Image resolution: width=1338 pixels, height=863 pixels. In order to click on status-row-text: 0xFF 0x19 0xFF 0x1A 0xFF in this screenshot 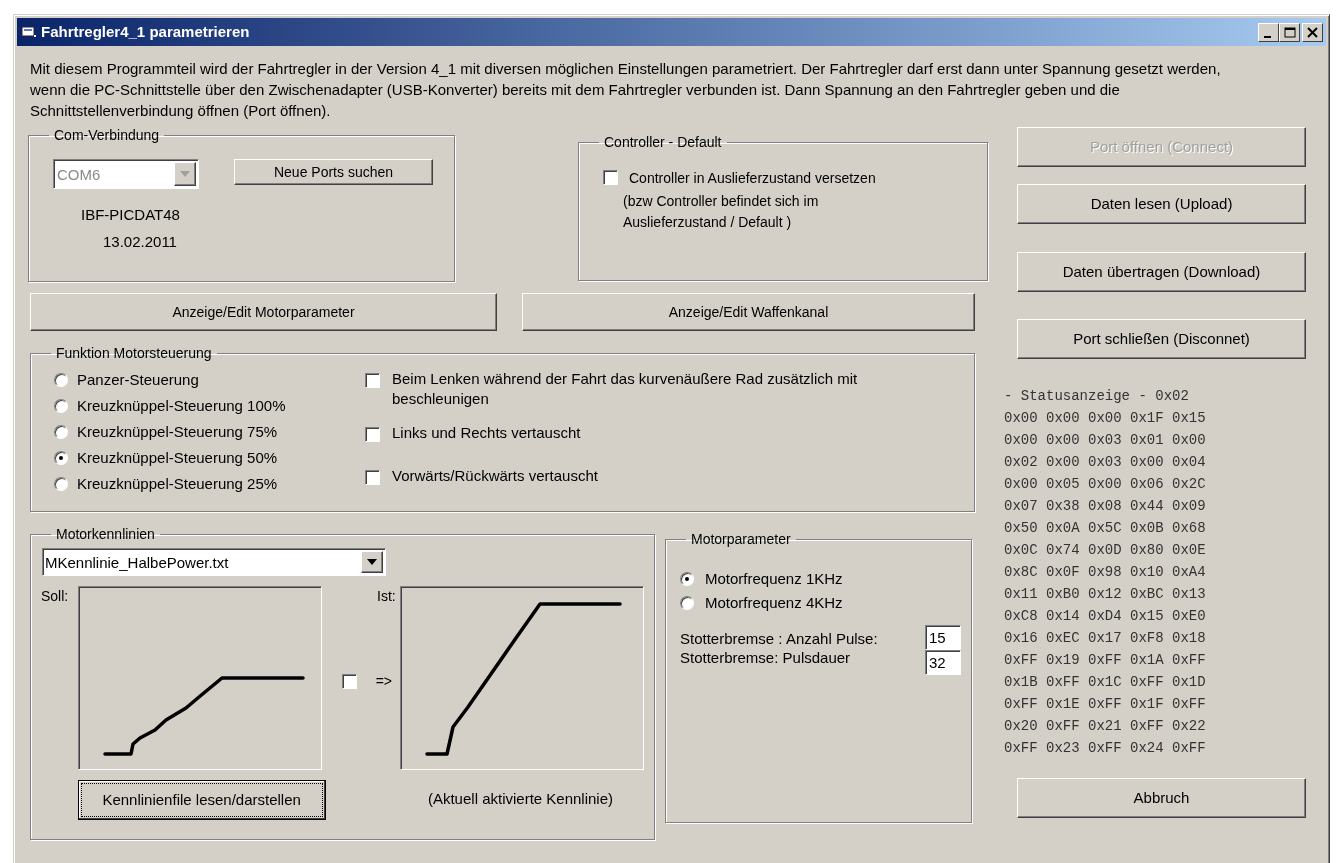, I will do `click(1105, 660)`.